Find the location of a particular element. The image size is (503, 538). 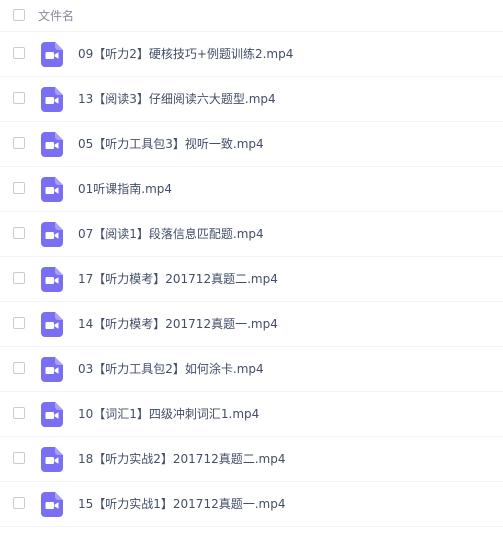

file-row: 17【听力模考】201712真题二.mp4 is located at coordinates (251, 279).